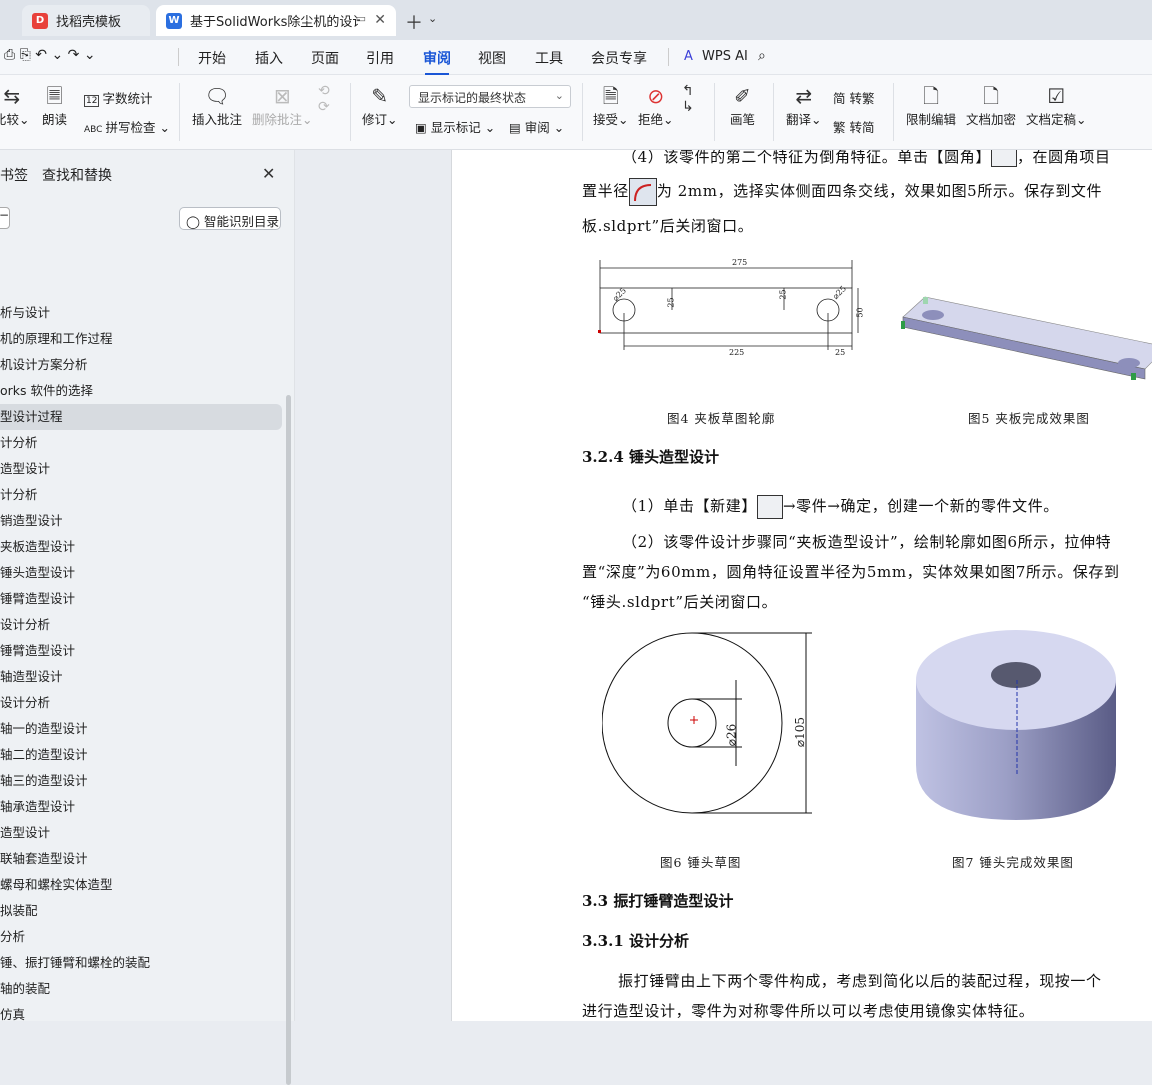 This screenshot has width=1152, height=1085. I want to click on undo-redo-icons: ⎙ ⎘ ↶ ⌄ ↷ ⌄, so click(50, 55).